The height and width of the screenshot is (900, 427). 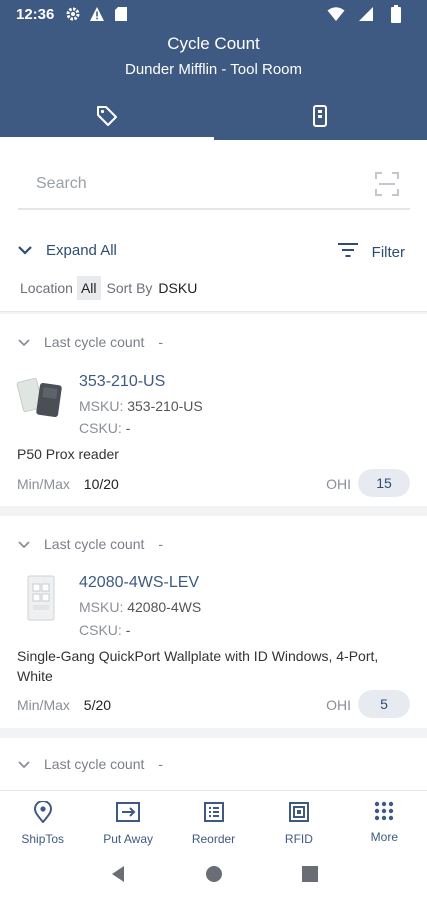 I want to click on barcode-scan-icon, so click(x=387, y=184).